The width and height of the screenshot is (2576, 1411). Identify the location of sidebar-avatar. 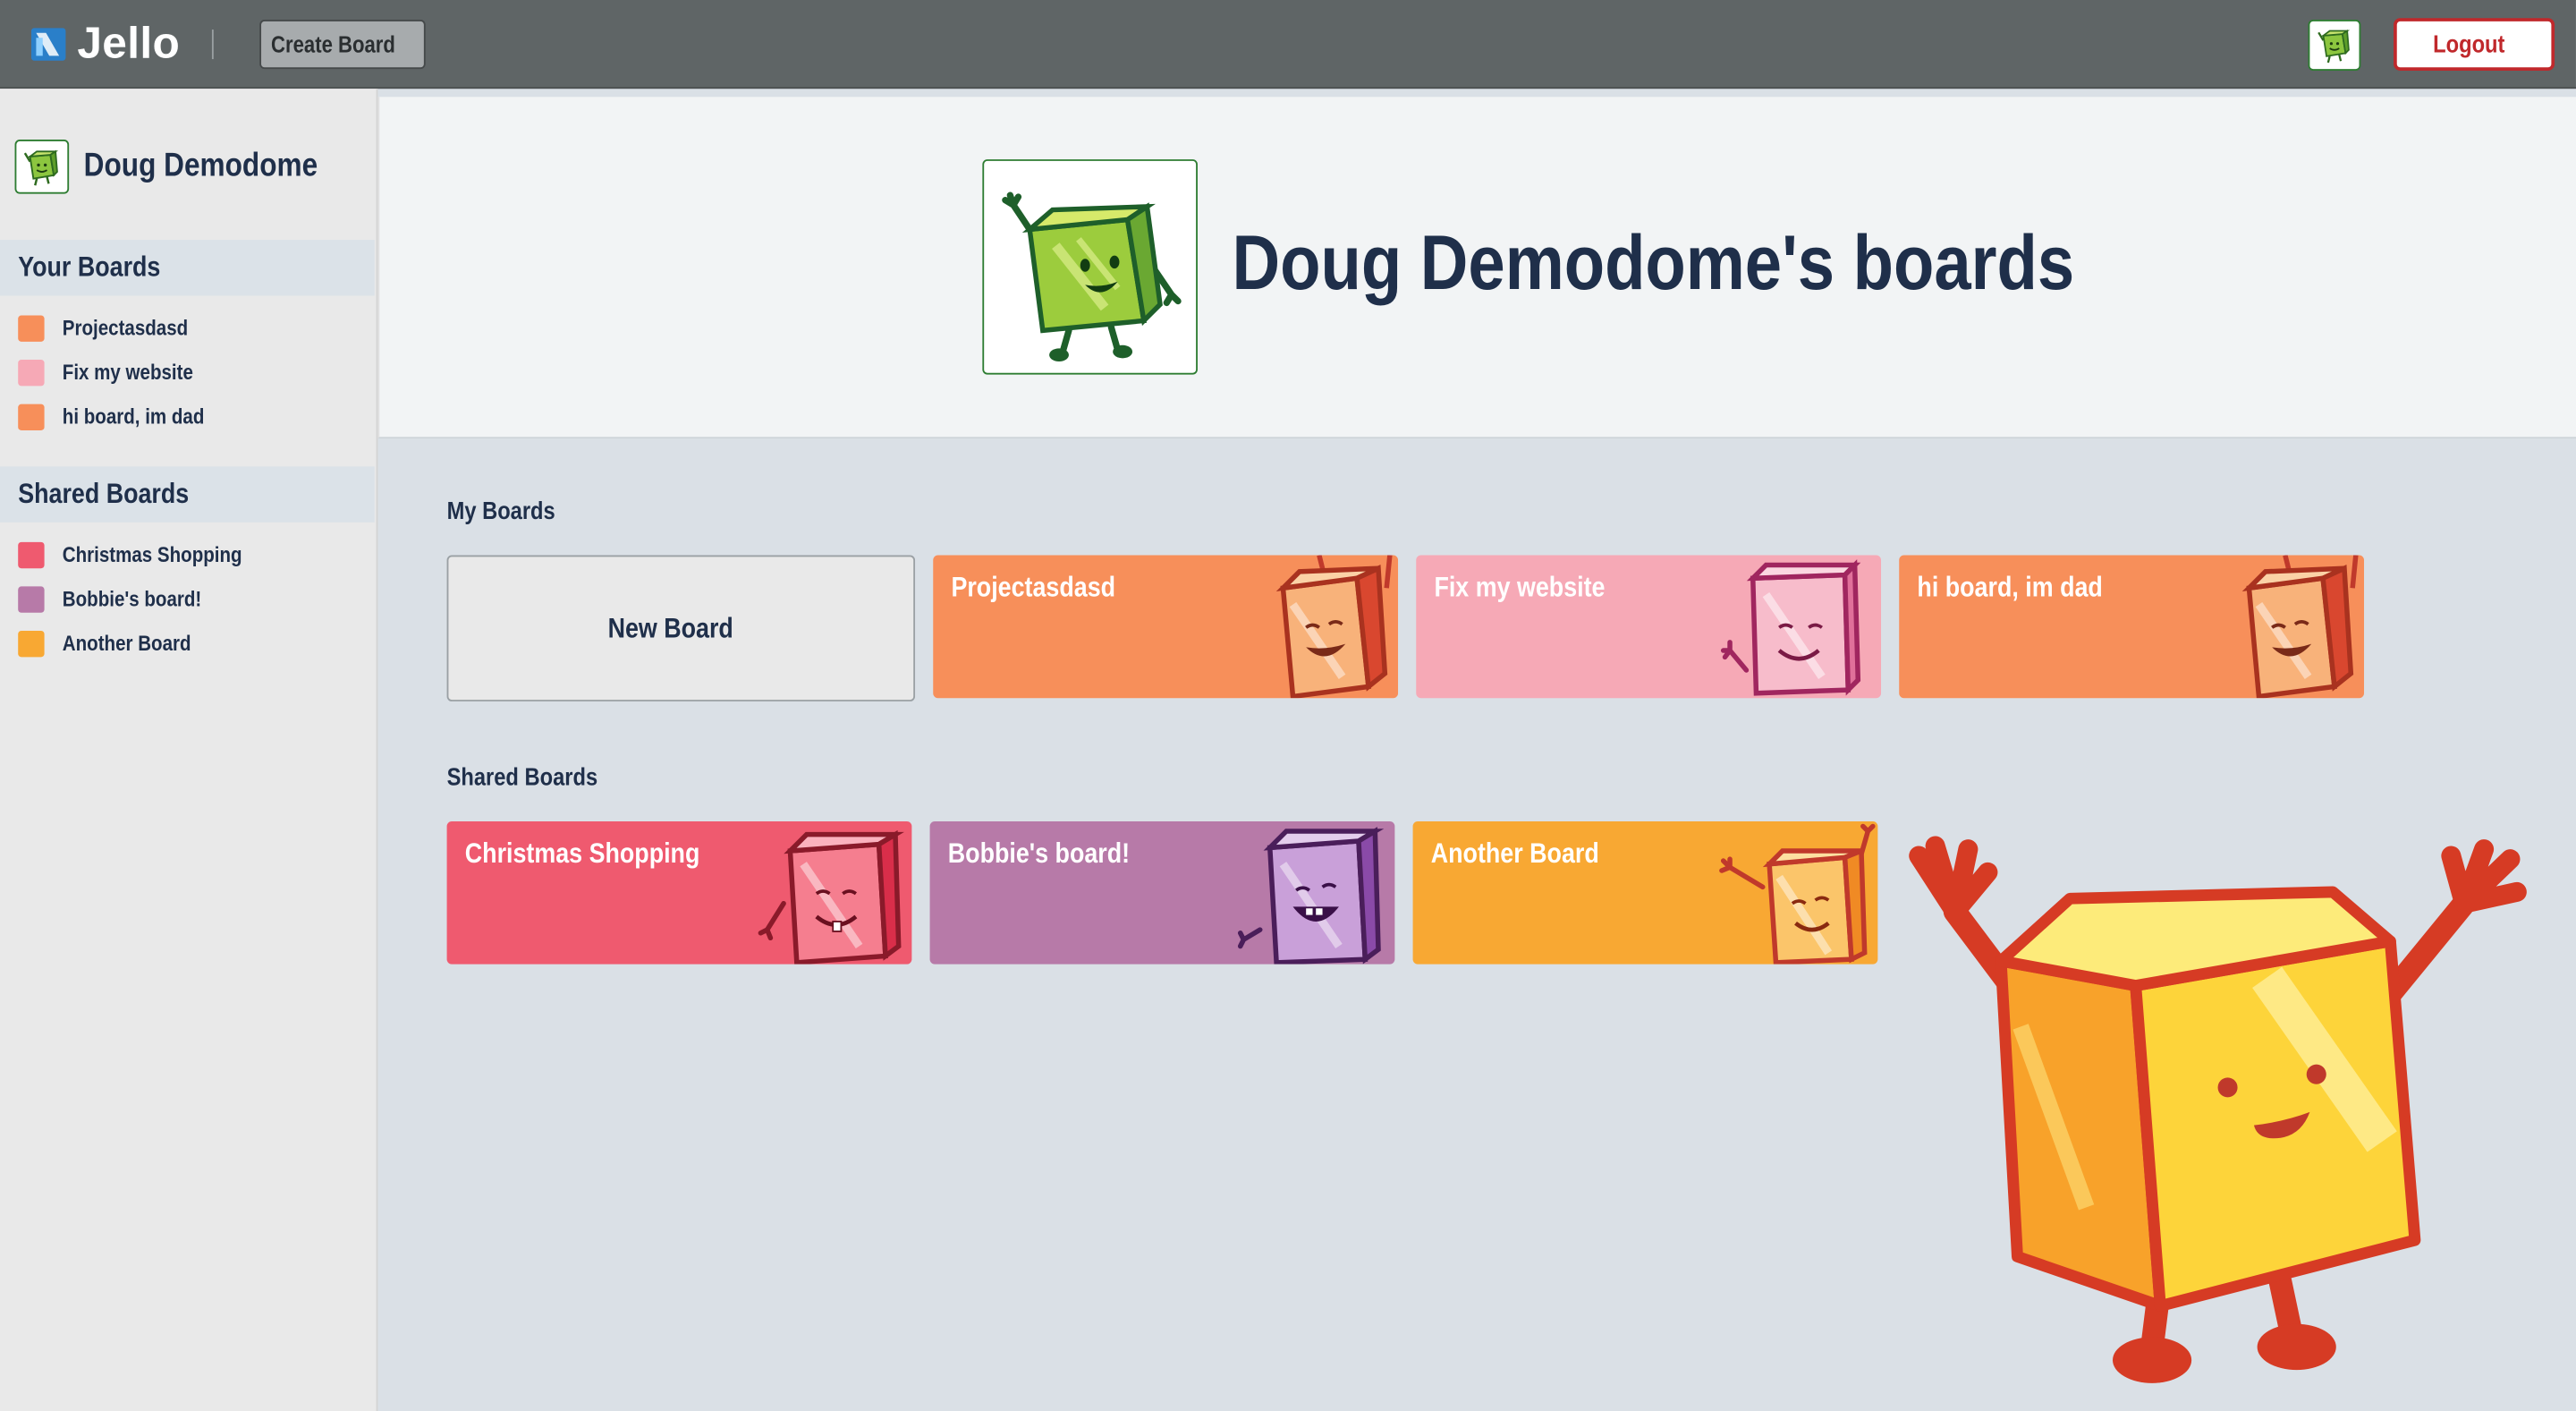
(42, 167).